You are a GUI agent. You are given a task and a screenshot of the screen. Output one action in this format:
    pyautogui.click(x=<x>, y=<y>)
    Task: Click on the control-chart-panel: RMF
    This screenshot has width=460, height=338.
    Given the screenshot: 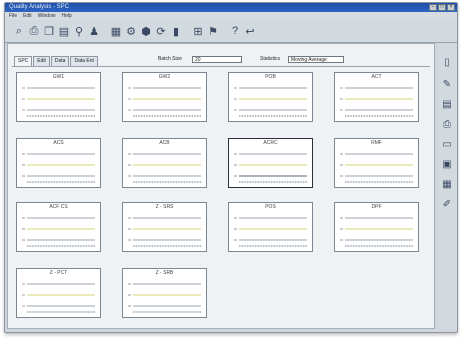 What is the action you would take?
    pyautogui.click(x=376, y=163)
    